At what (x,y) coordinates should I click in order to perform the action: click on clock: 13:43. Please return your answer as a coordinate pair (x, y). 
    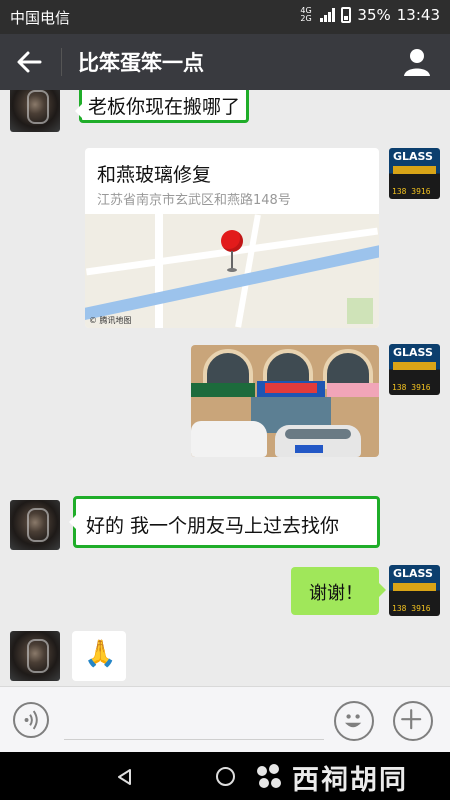
    Looking at the image, I should click on (418, 15).